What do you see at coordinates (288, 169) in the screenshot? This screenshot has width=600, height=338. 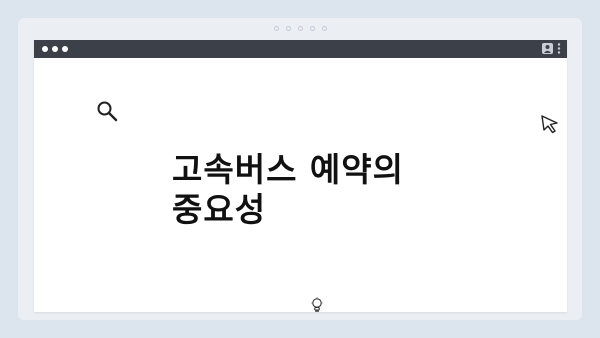 I see `title-line-1: 고속버스 예약의` at bounding box center [288, 169].